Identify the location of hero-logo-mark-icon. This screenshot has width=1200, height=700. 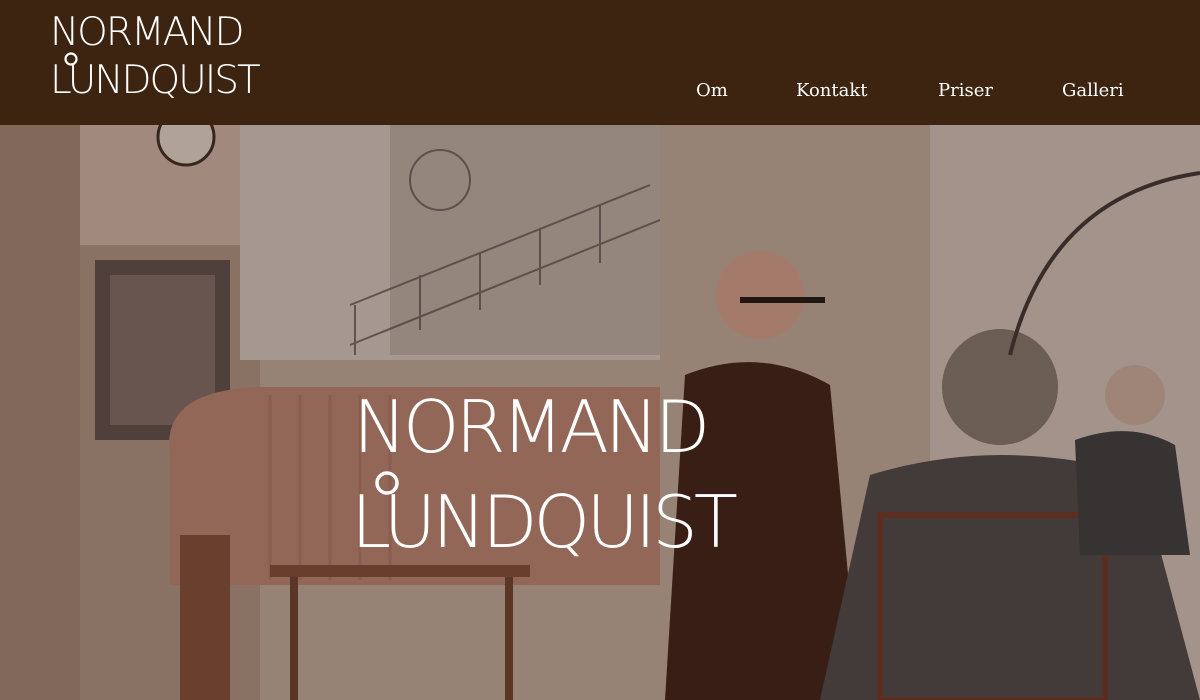
(387, 483).